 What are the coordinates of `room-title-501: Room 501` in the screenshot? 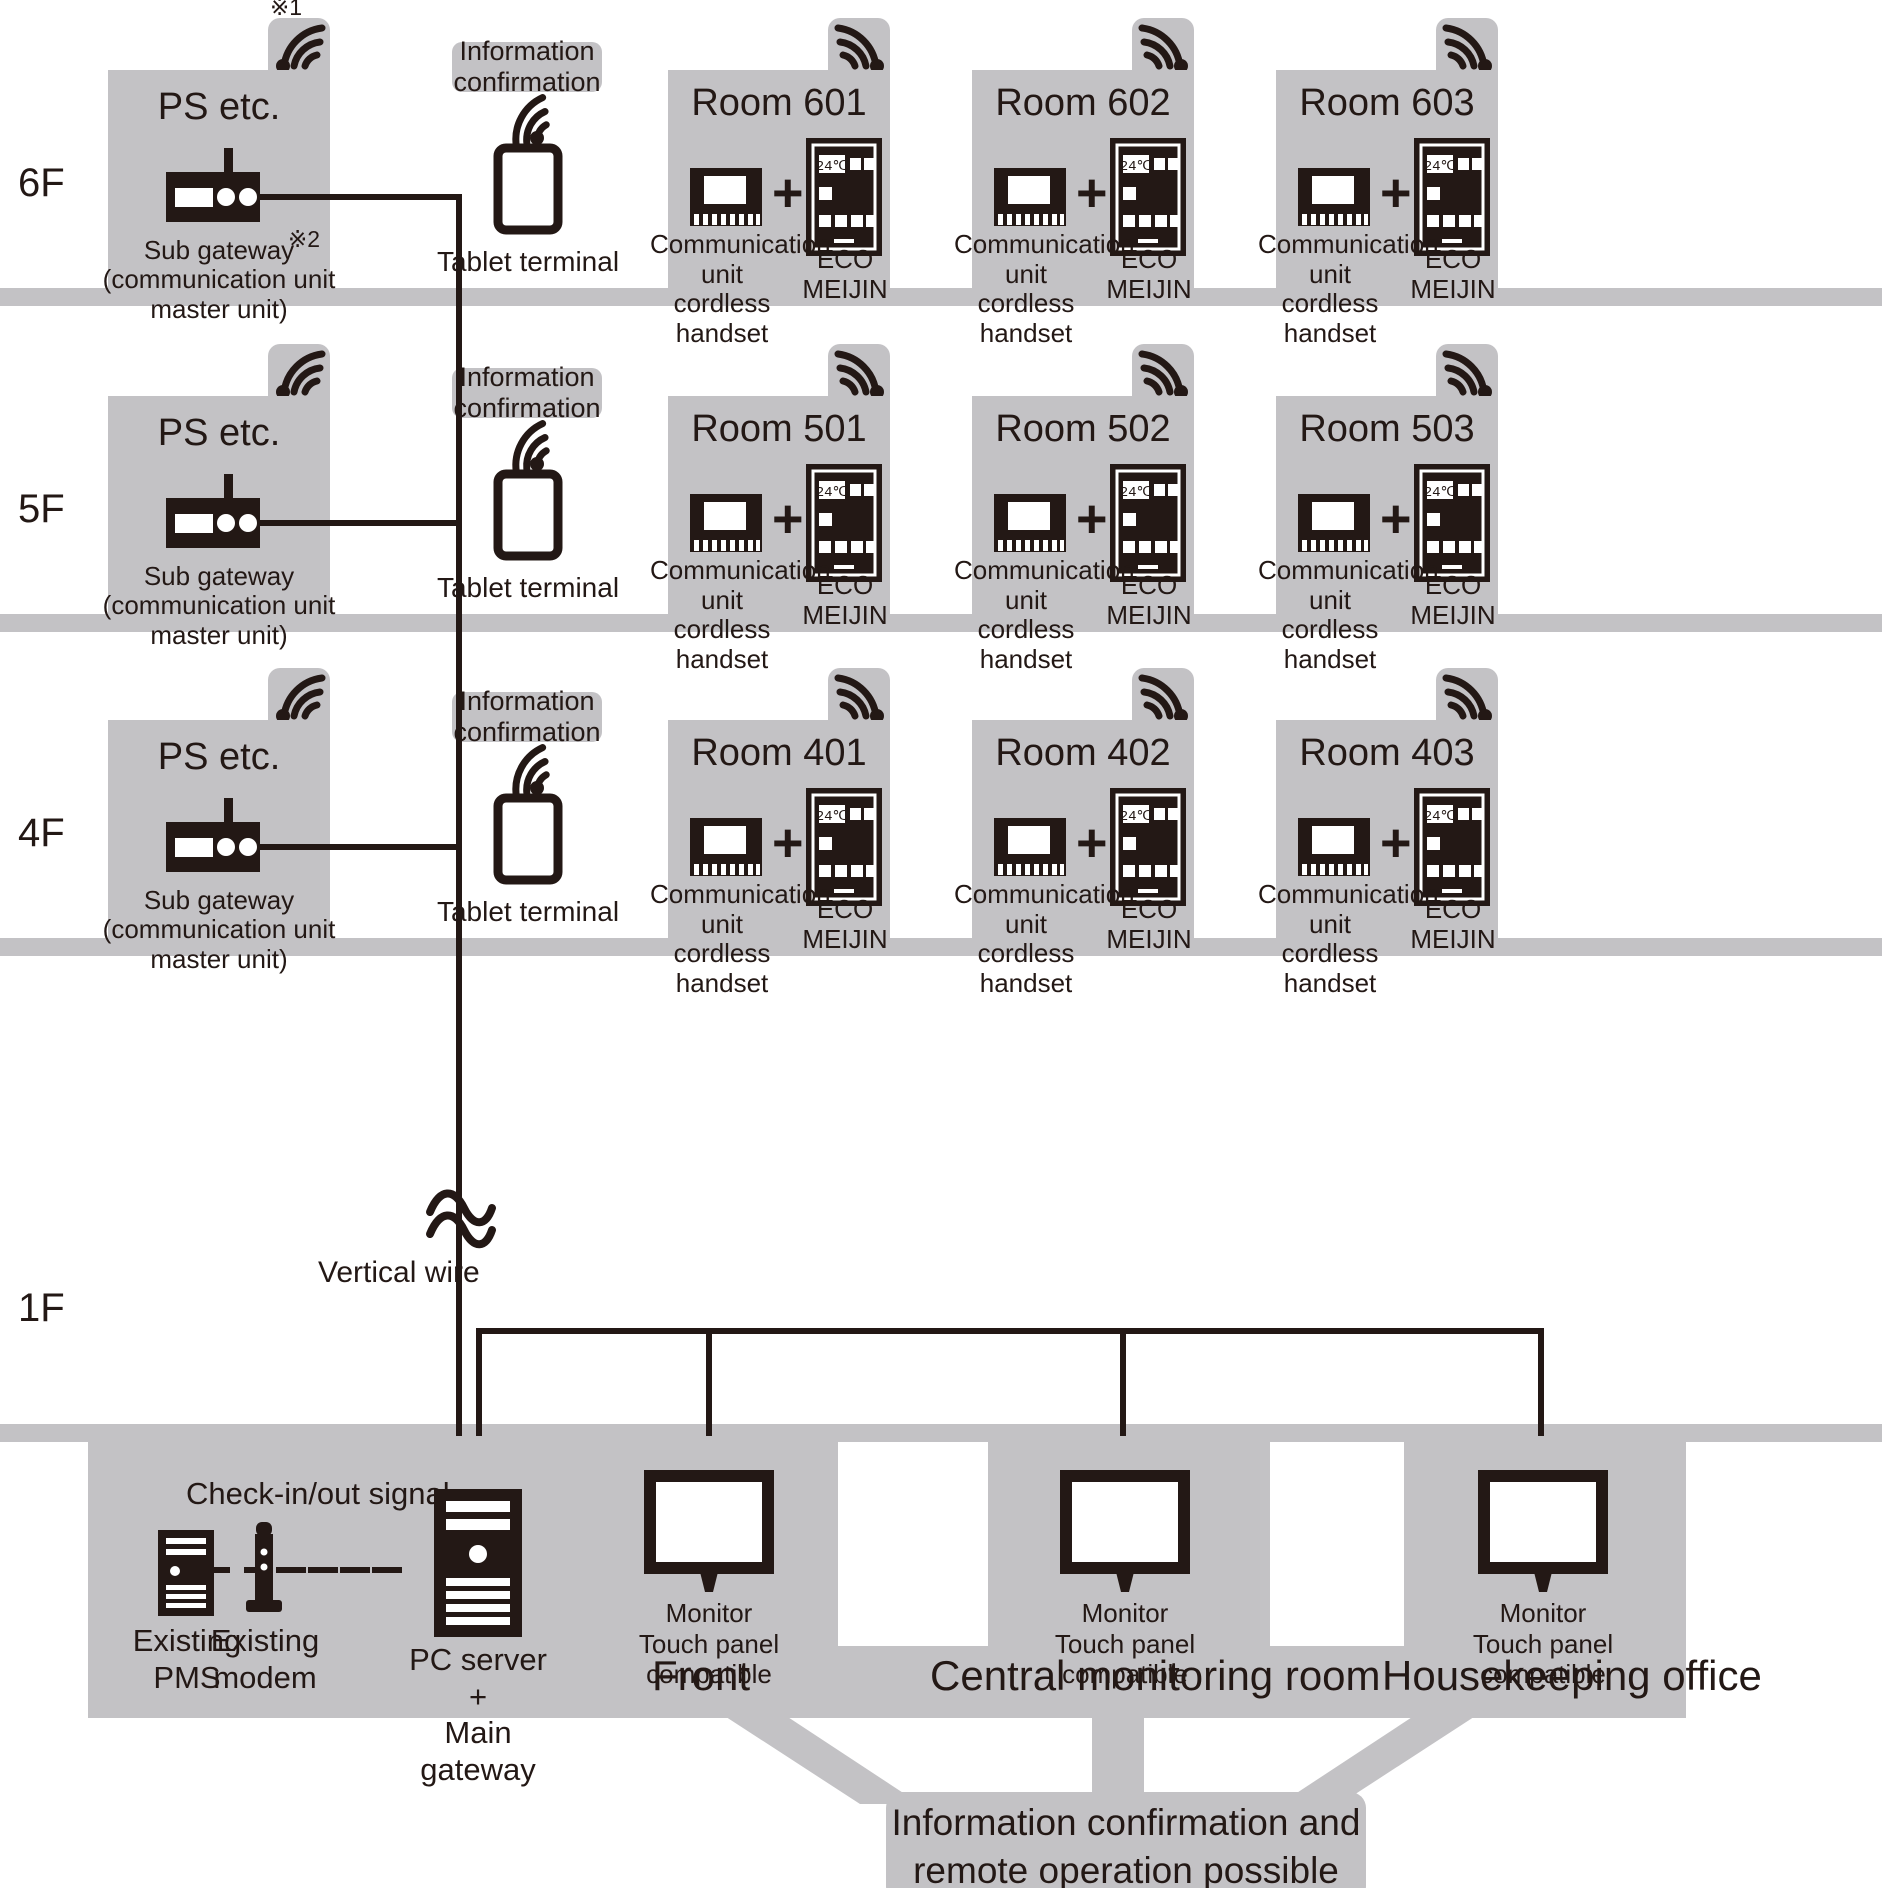 It's located at (779, 429).